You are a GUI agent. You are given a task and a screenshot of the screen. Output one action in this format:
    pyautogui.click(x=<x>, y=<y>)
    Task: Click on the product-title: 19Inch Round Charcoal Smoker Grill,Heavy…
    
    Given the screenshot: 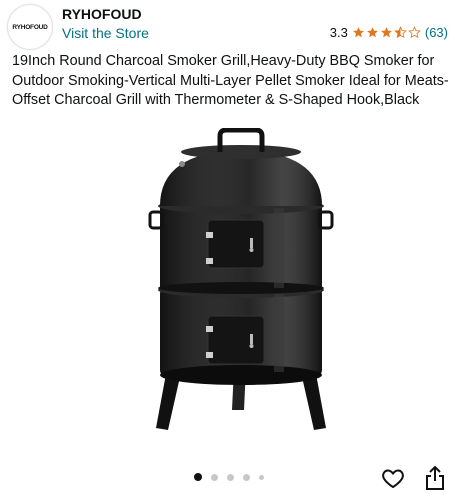 What is the action you would take?
    pyautogui.click(x=230, y=81)
    